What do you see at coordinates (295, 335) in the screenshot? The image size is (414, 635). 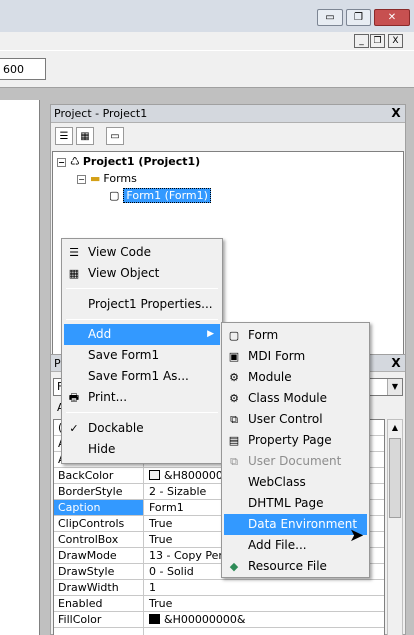 I see `submenu-item-form: ▢ Form` at bounding box center [295, 335].